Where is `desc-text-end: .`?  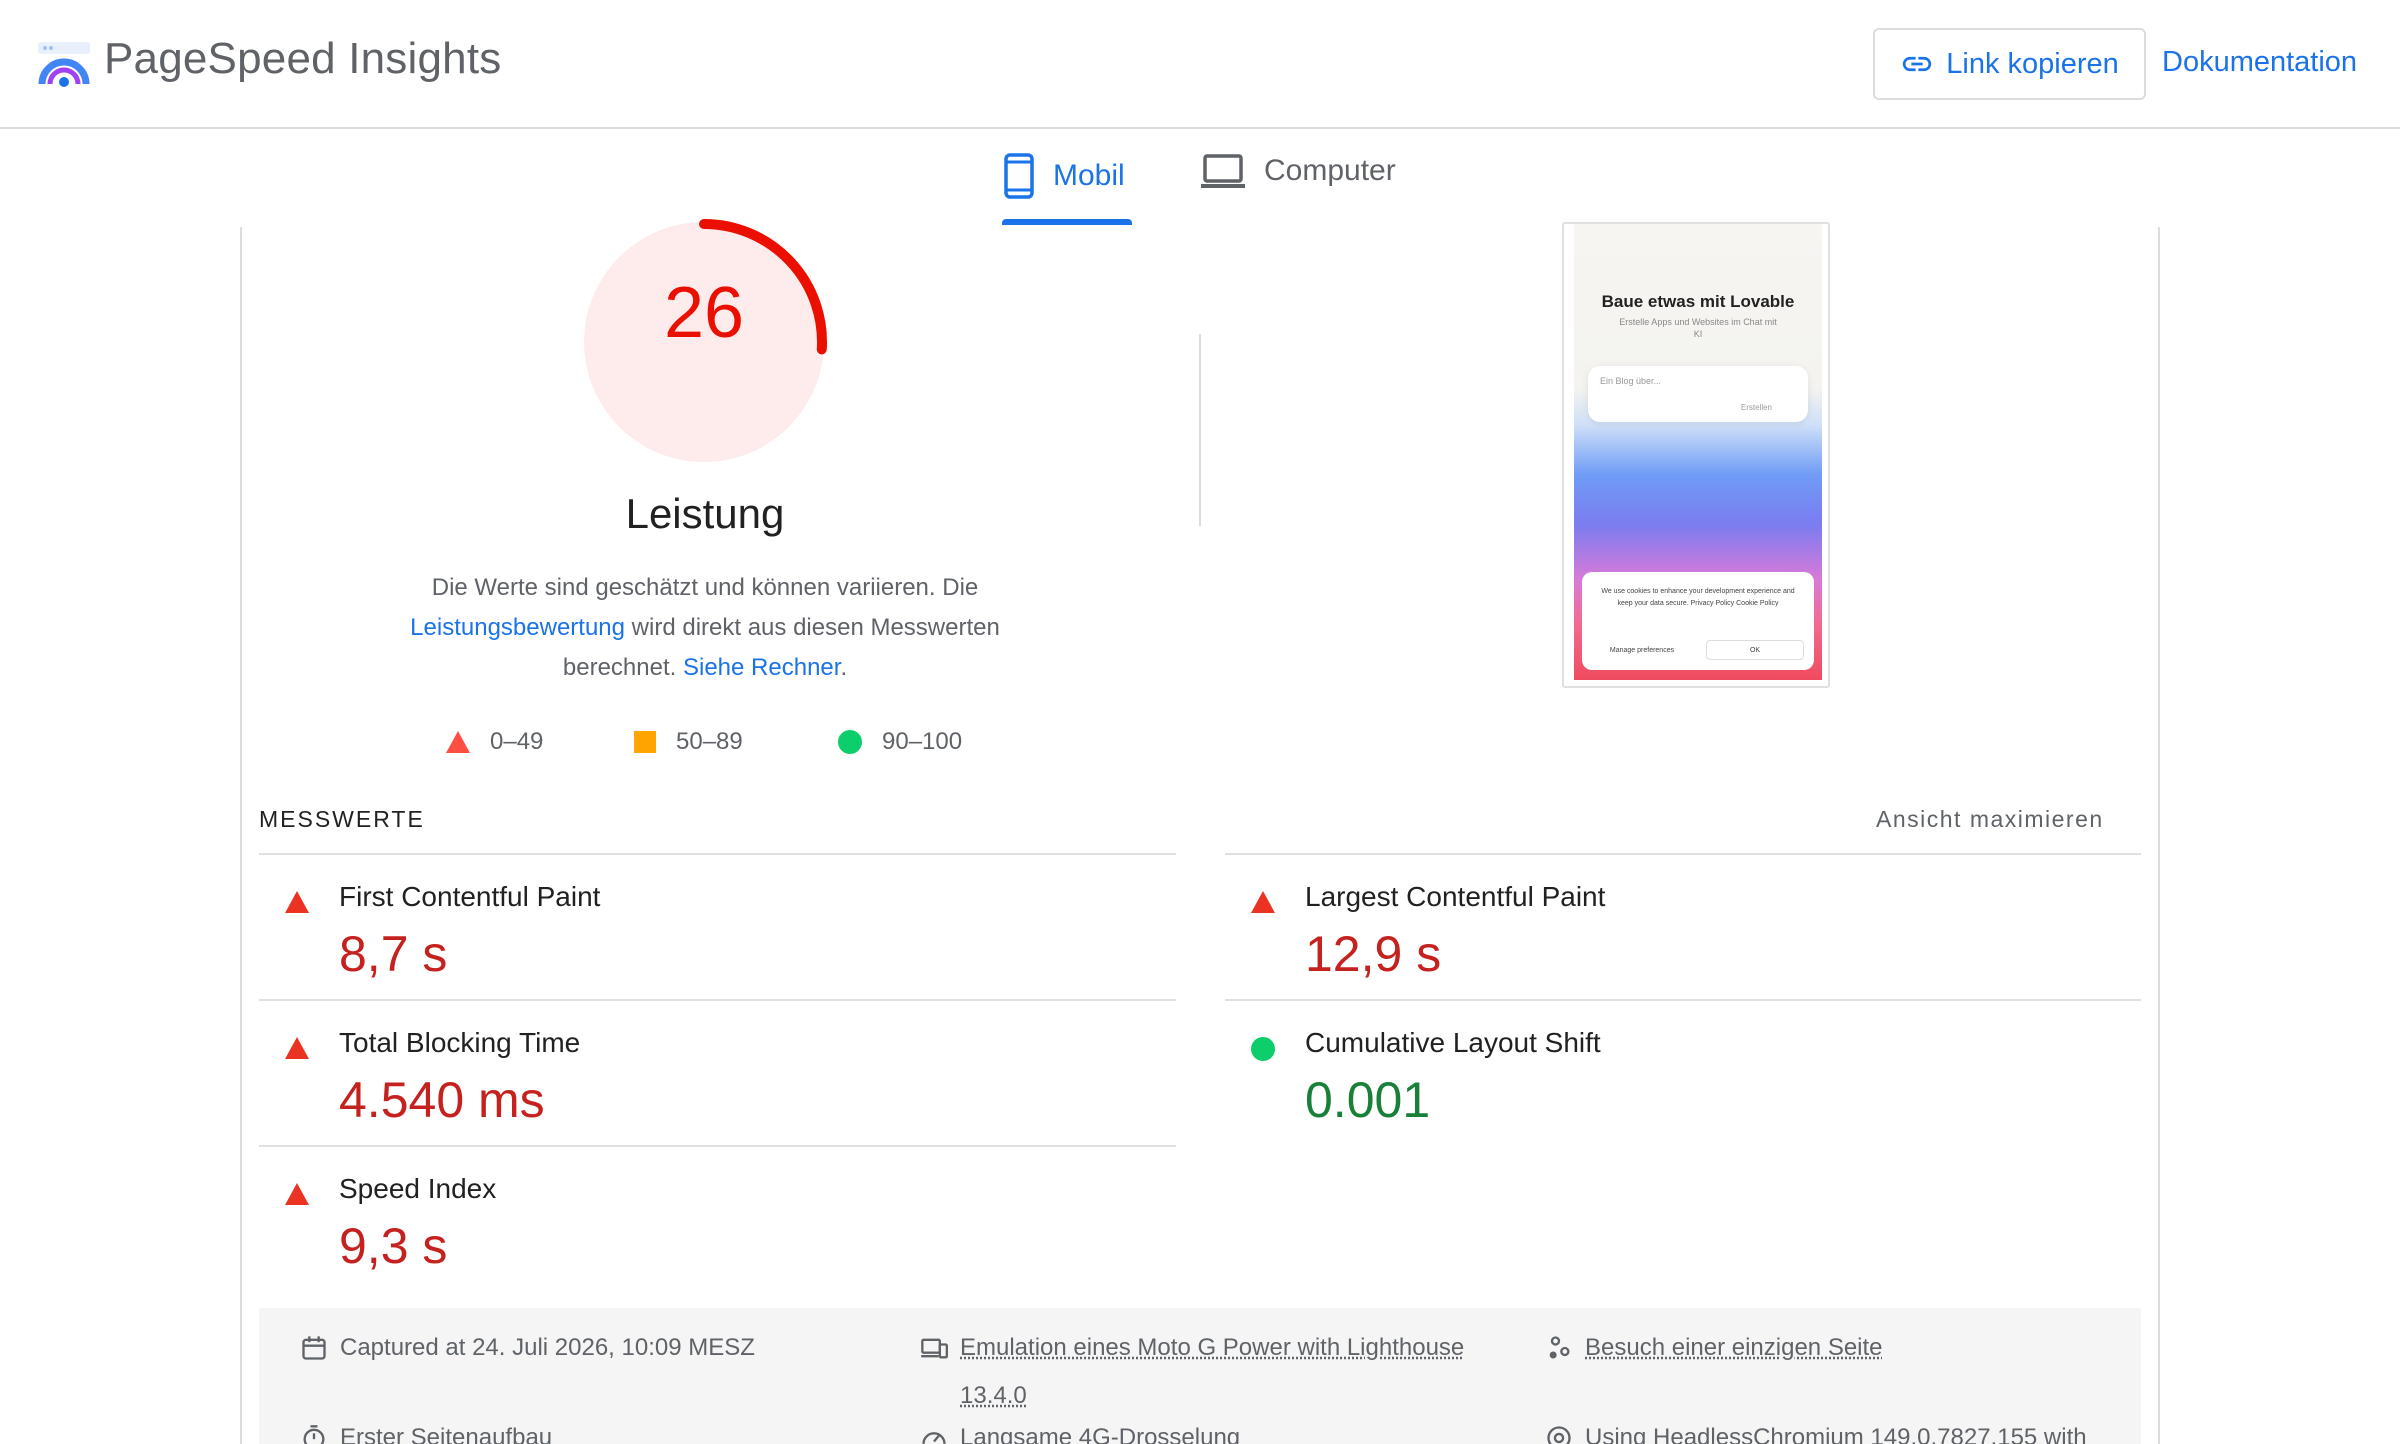 desc-text-end: . is located at coordinates (844, 667).